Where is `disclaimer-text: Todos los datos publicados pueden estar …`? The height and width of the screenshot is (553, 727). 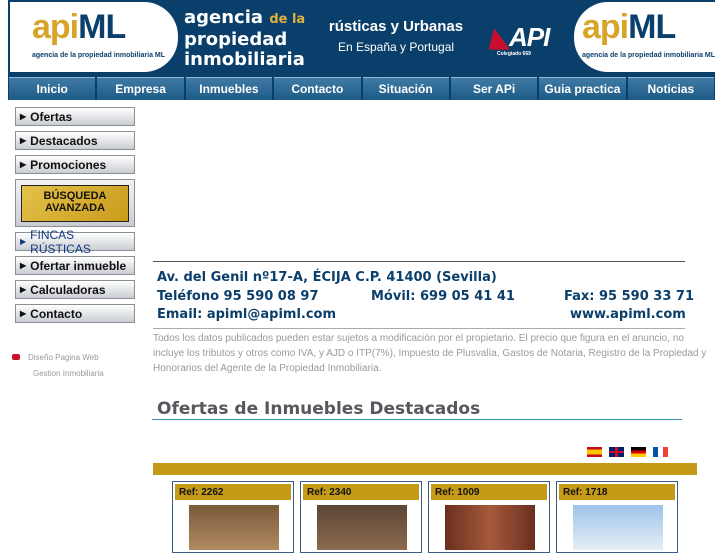
disclaimer-text: Todos los datos publicados pueden estar … is located at coordinates (430, 353).